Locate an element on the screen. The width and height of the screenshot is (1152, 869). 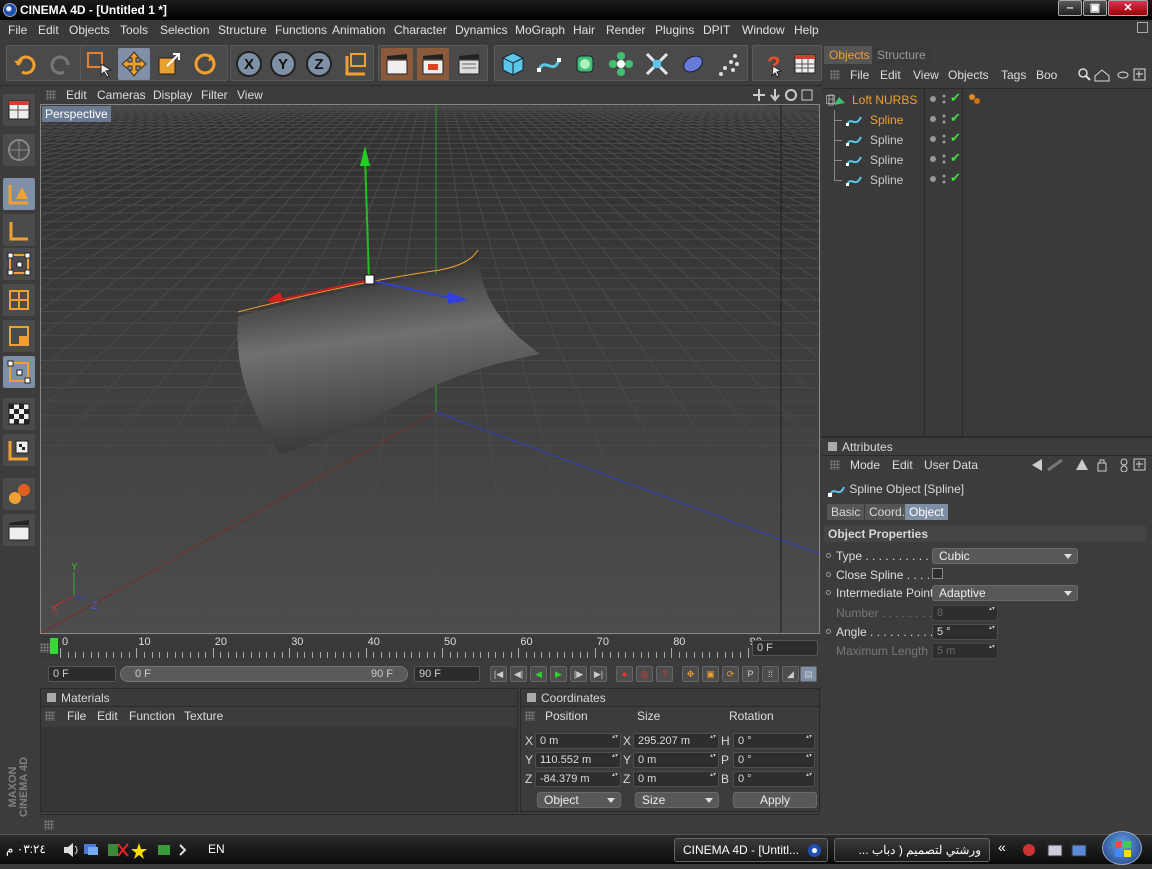
cube-button is located at coordinates (513, 64).